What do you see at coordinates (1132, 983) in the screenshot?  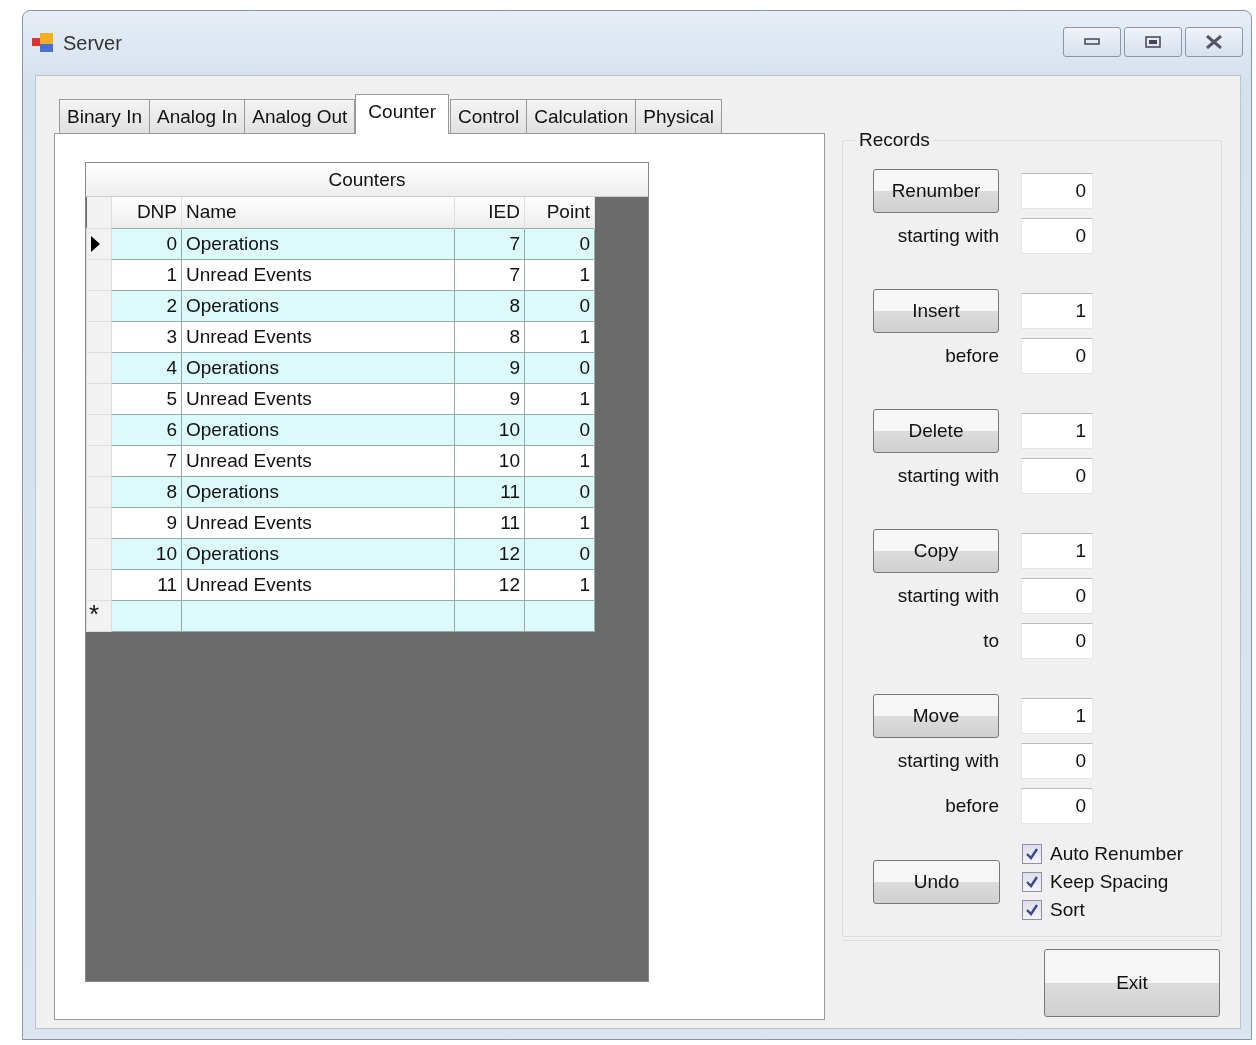 I see `exit-button: Exit` at bounding box center [1132, 983].